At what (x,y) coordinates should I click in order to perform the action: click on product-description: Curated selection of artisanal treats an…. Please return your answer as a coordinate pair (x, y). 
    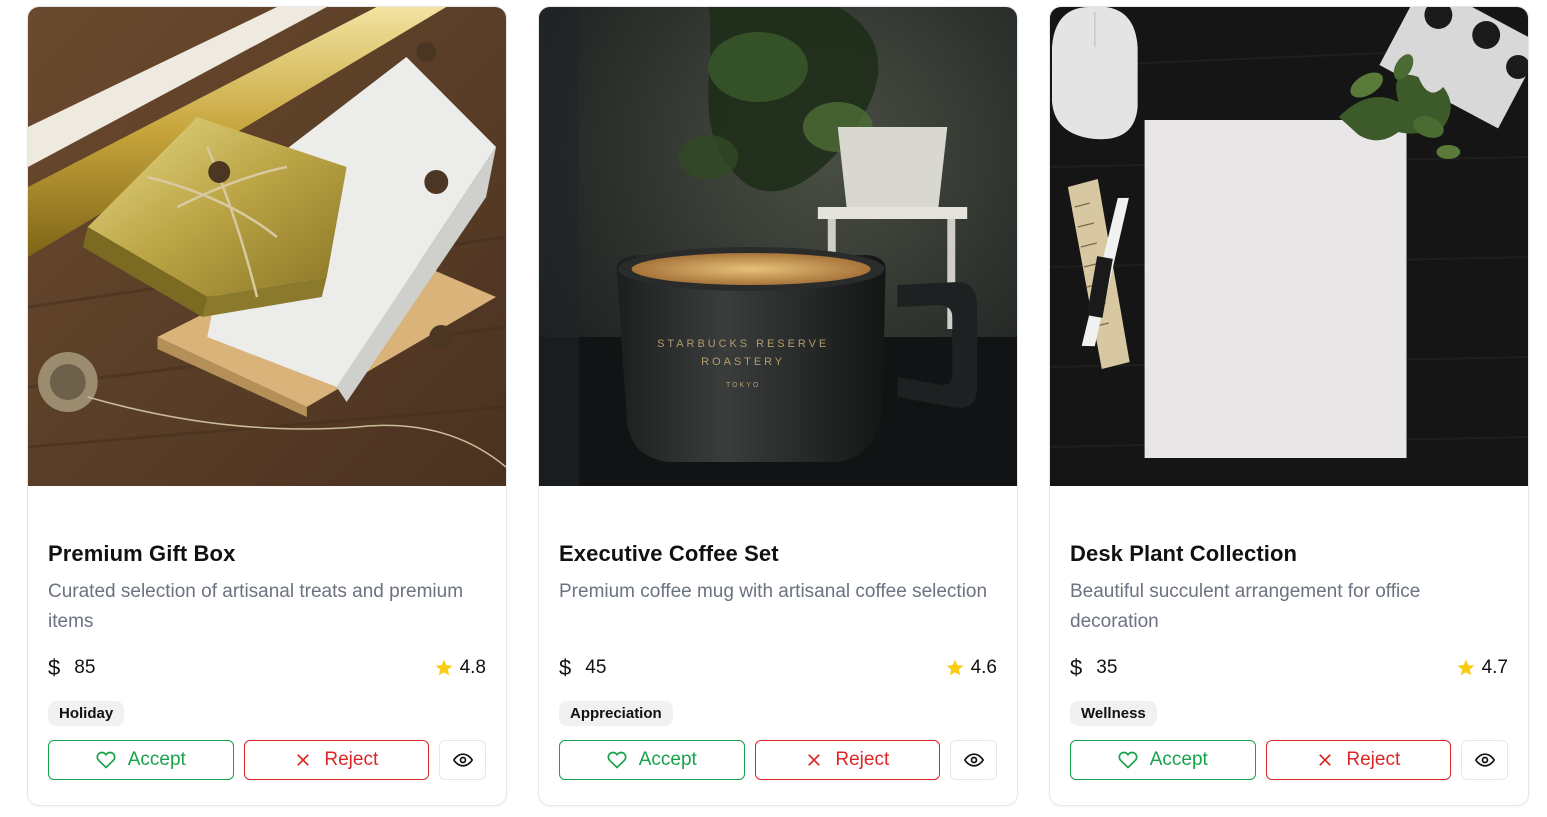
    Looking at the image, I should click on (256, 606).